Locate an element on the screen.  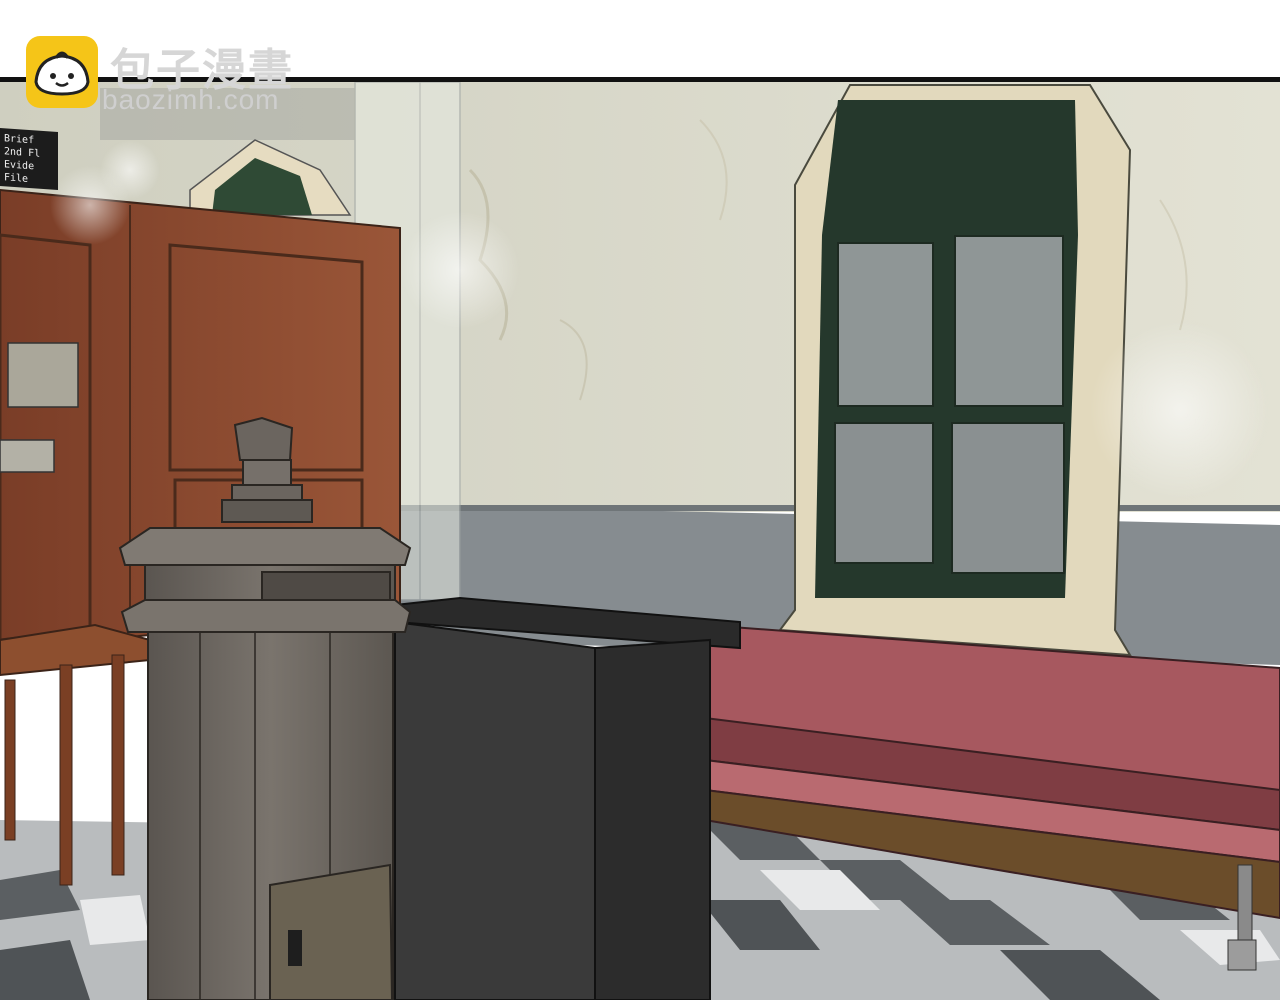
sign-line: File is located at coordinates (16, 178).